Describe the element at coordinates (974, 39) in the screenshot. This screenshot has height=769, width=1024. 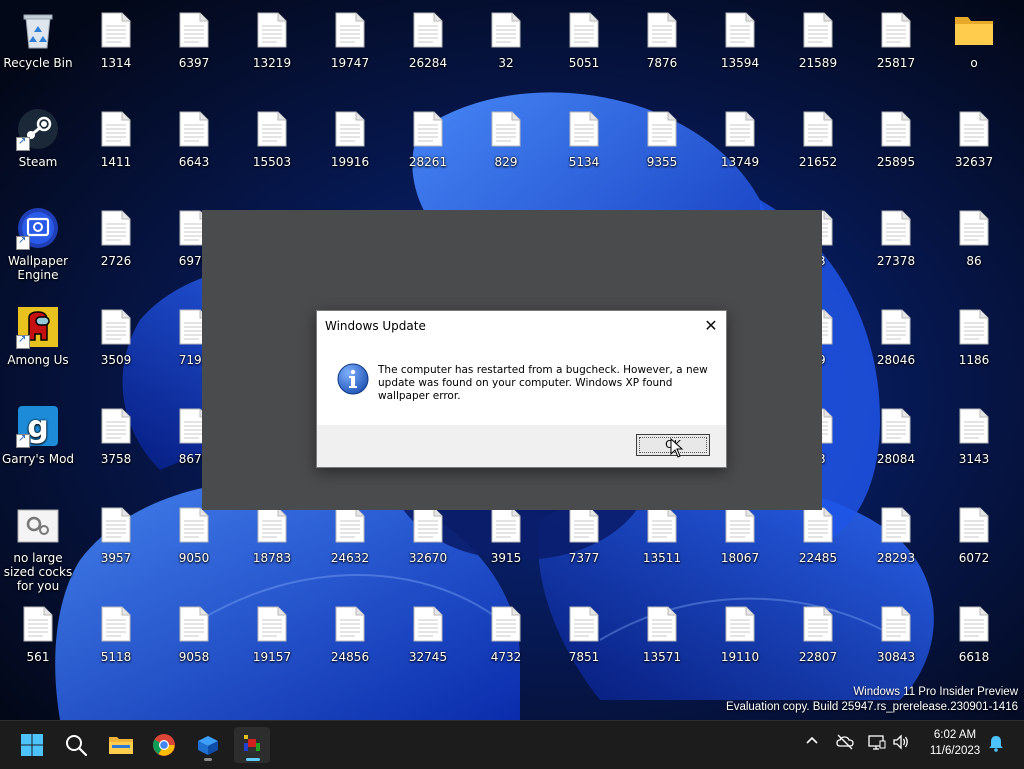
I see `folder-item: o` at that location.